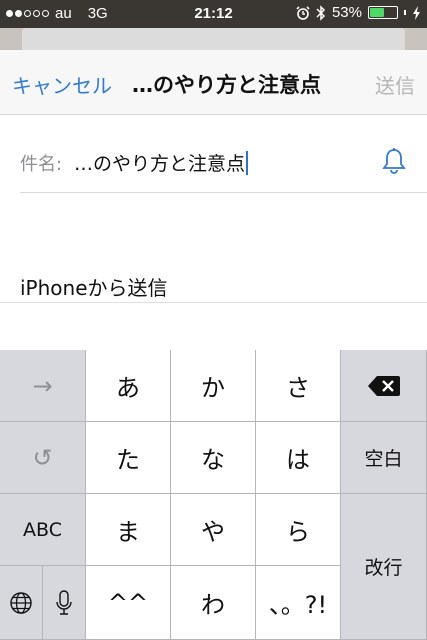 Image resolution: width=427 pixels, height=640 pixels. Describe the element at coordinates (62, 84) in the screenshot. I see `cancel-button: キャンセル` at that location.